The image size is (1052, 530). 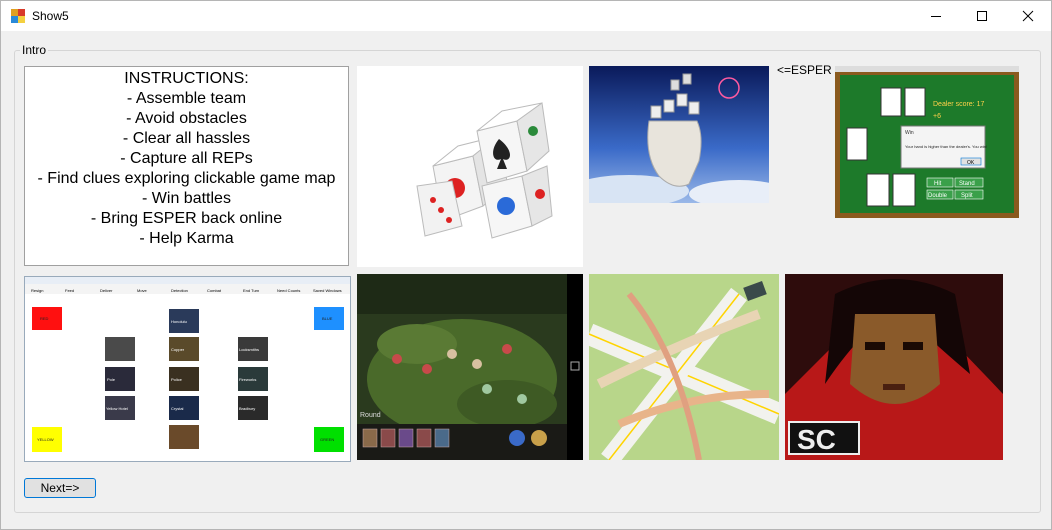 I want to click on maximize-icon, so click(x=982, y=16).